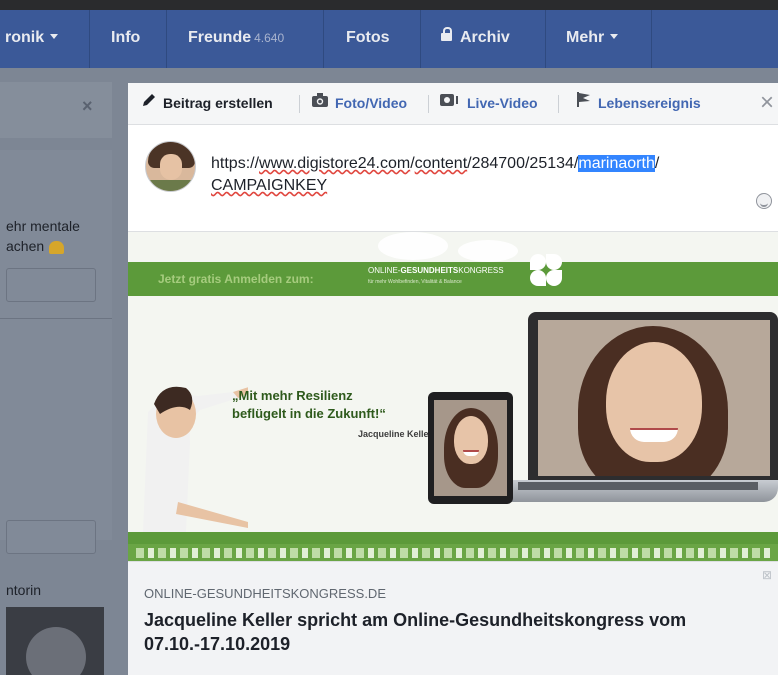  Describe the element at coordinates (616, 163) in the screenshot. I see `selected-text: marinaorth` at that location.